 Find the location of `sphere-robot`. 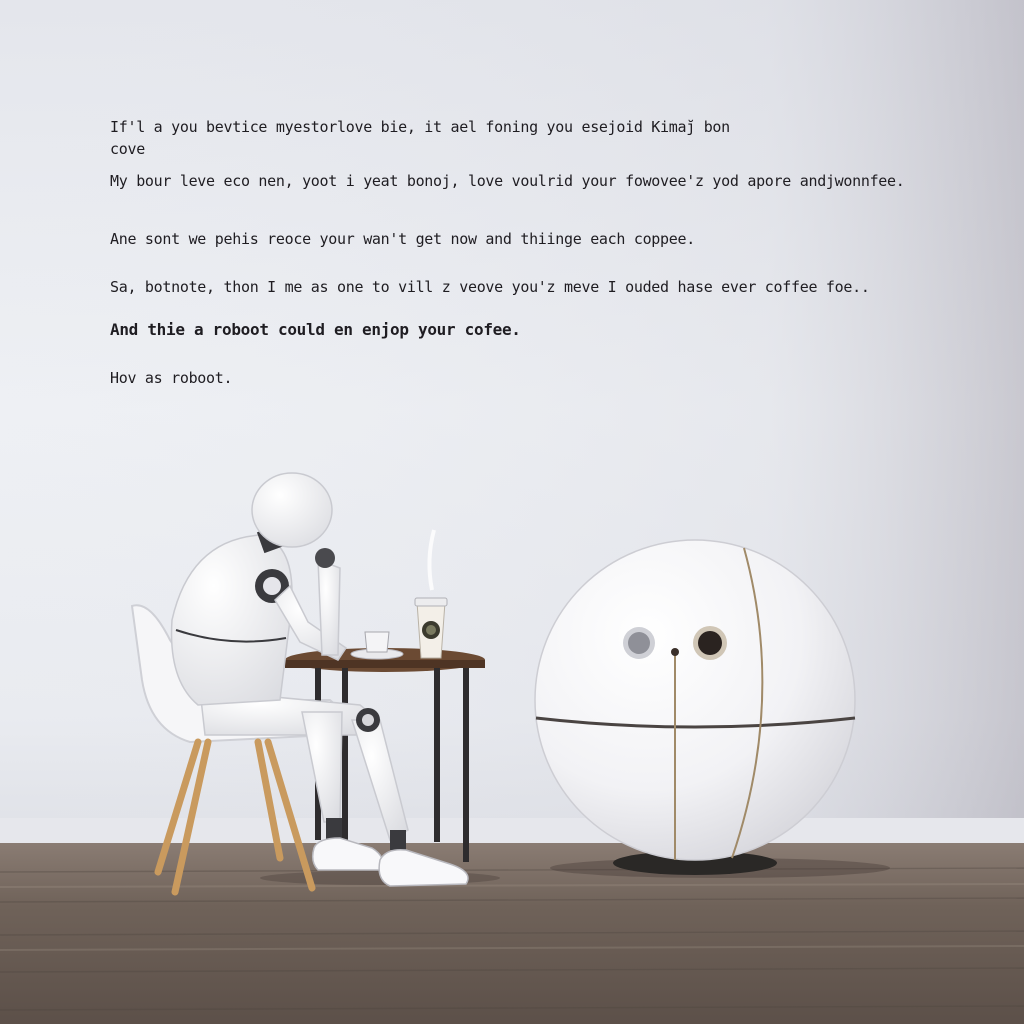

sphere-robot is located at coordinates (695, 707).